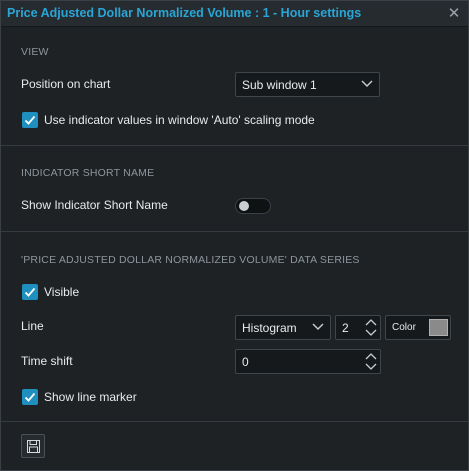 The width and height of the screenshot is (469, 471). Describe the element at coordinates (244, 206) in the screenshot. I see `toggle-knob` at that location.